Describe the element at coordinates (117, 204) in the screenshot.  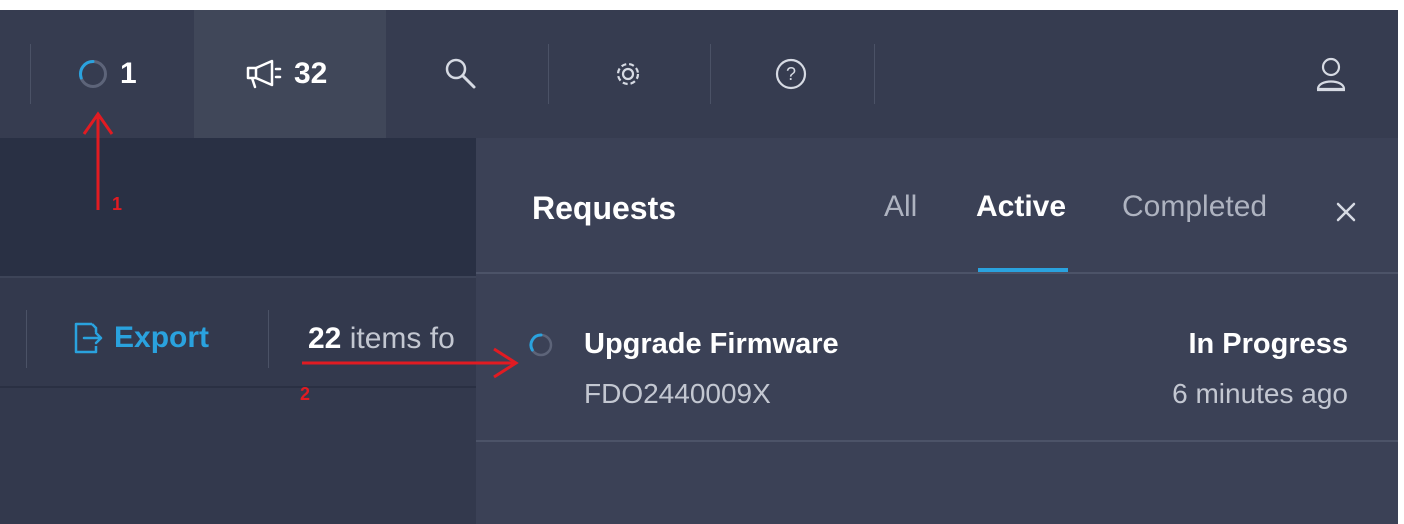
I see `annotation-label-1: 1` at that location.